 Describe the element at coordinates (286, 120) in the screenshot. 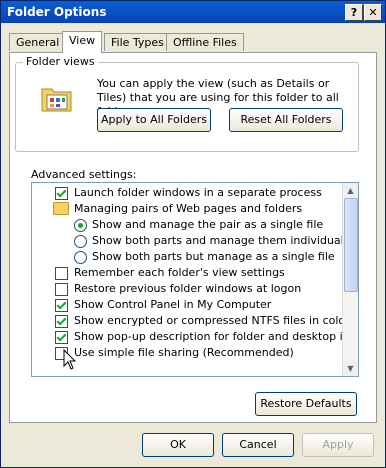

I see `reset-all-folders-button: Reset All Folders` at that location.